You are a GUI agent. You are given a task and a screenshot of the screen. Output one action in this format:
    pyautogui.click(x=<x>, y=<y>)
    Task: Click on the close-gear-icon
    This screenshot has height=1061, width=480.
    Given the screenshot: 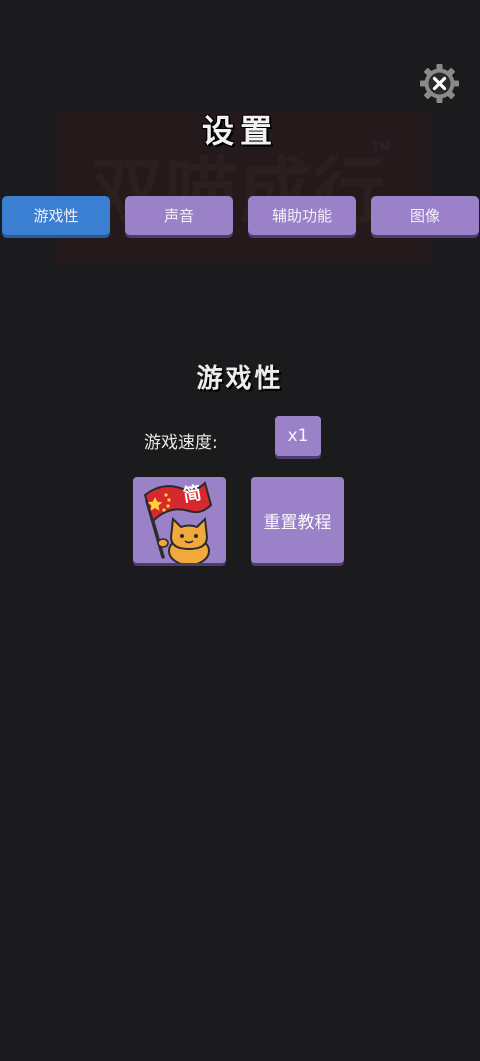 What is the action you would take?
    pyautogui.click(x=439, y=83)
    